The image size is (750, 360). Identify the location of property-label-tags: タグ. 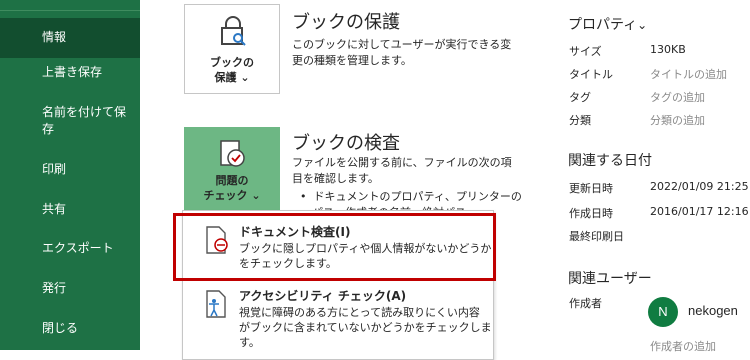
(580, 97).